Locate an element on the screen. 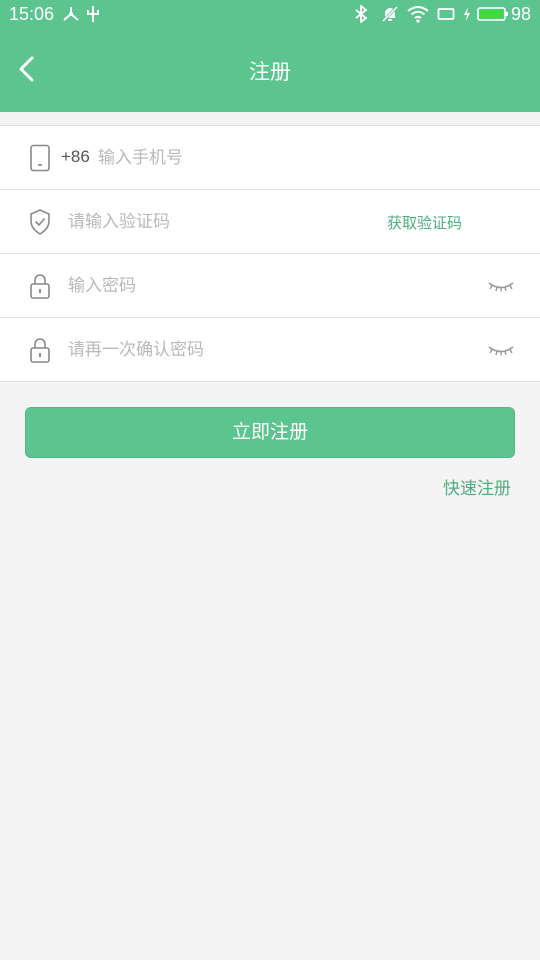 The width and height of the screenshot is (540, 960). usb-debug-icon is located at coordinates (71, 14).